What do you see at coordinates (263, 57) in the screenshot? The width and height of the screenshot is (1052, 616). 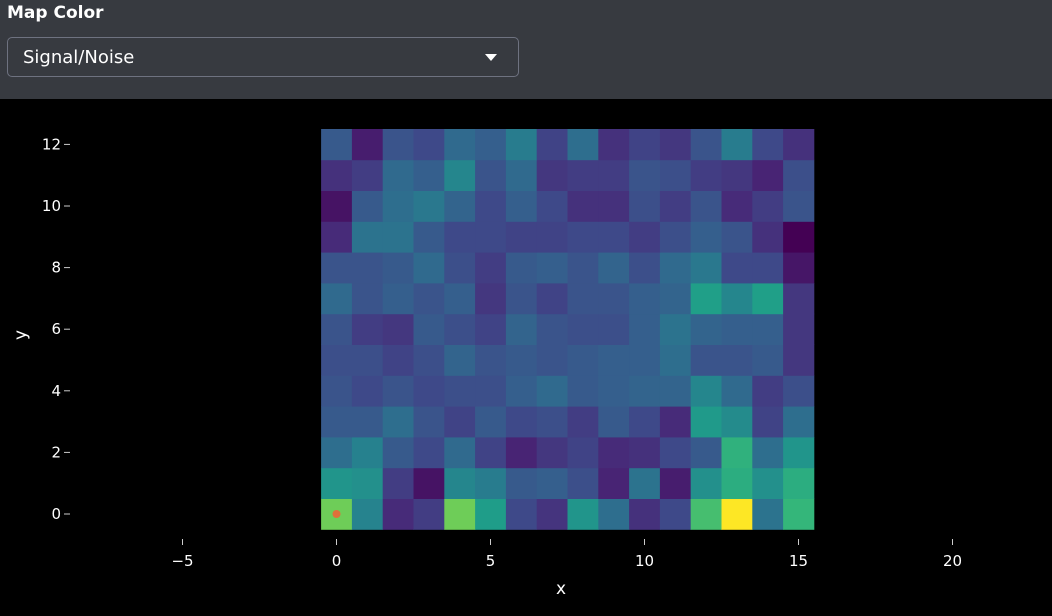 I see `map-color-select: Signal/Noise` at bounding box center [263, 57].